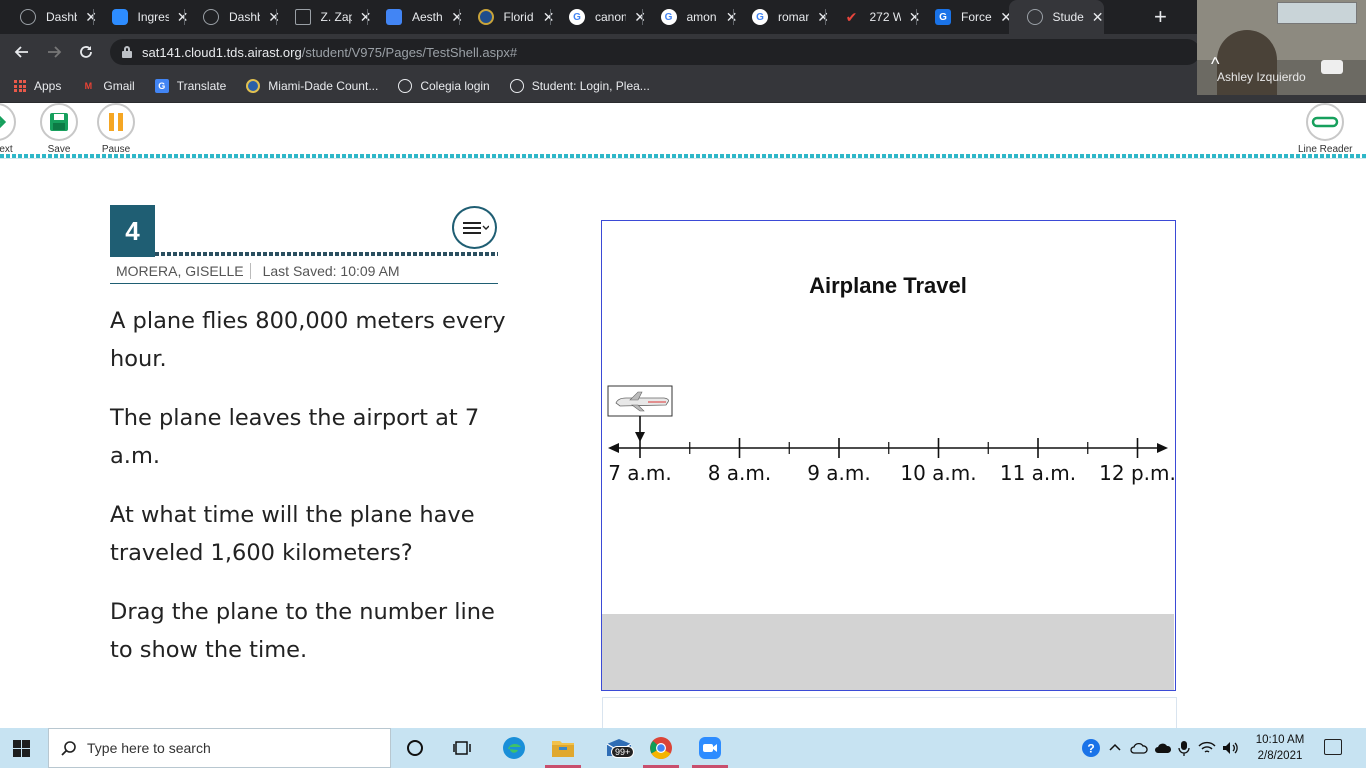 This screenshot has height=768, width=1366. What do you see at coordinates (943, 17) in the screenshot?
I see `g-icon: G` at bounding box center [943, 17].